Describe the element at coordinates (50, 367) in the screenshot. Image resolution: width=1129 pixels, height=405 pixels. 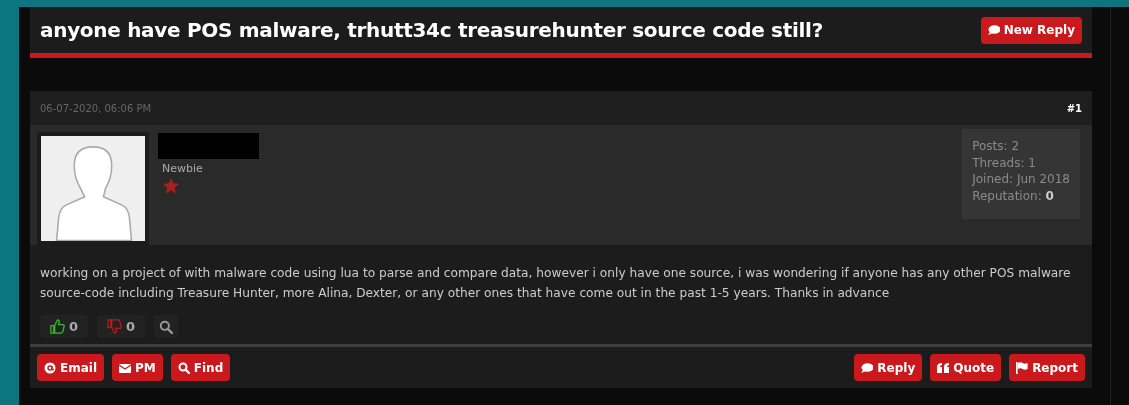
I see `at-icon` at that location.